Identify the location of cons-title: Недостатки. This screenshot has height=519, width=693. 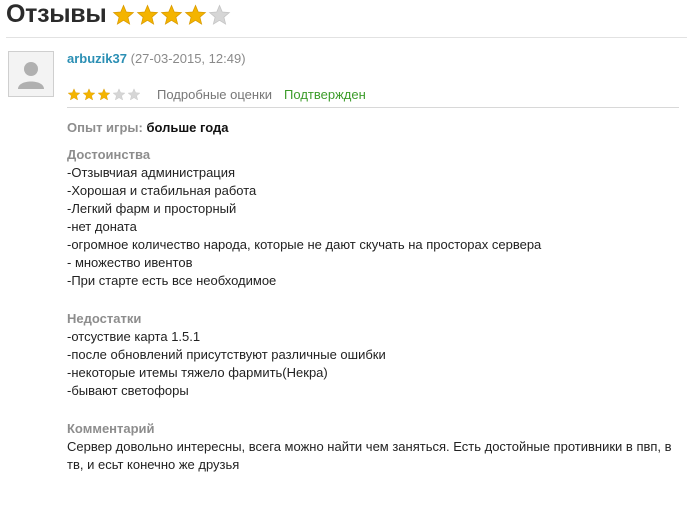
(104, 318).